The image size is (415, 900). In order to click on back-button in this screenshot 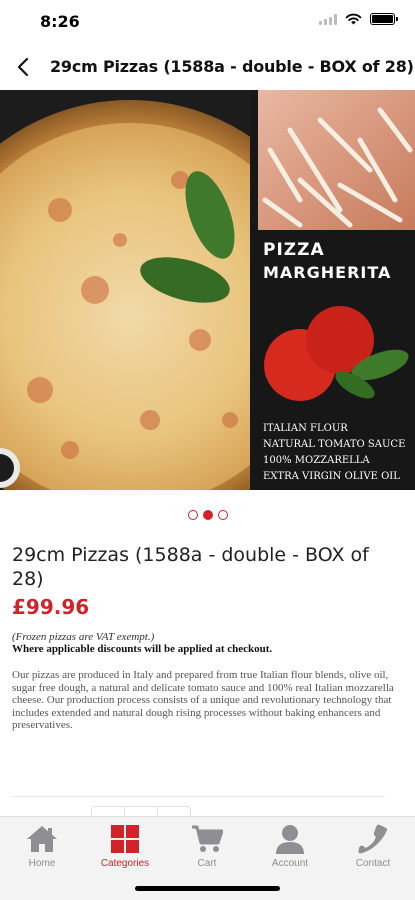, I will do `click(23, 67)`.